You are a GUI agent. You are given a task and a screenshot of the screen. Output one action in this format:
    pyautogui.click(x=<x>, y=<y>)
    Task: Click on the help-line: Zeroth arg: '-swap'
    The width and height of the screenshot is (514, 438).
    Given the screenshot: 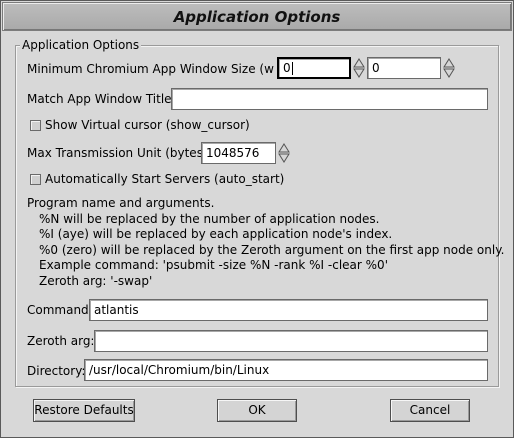 What is the action you would take?
    pyautogui.click(x=96, y=280)
    